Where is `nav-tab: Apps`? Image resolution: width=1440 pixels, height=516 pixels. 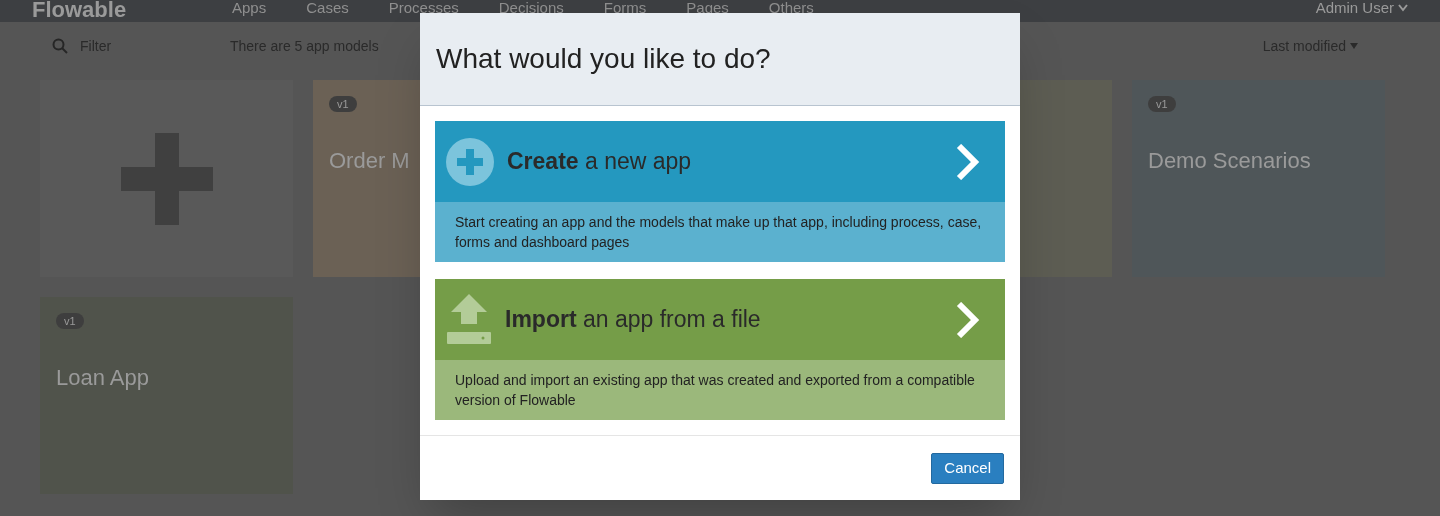
nav-tab: Apps is located at coordinates (249, 8).